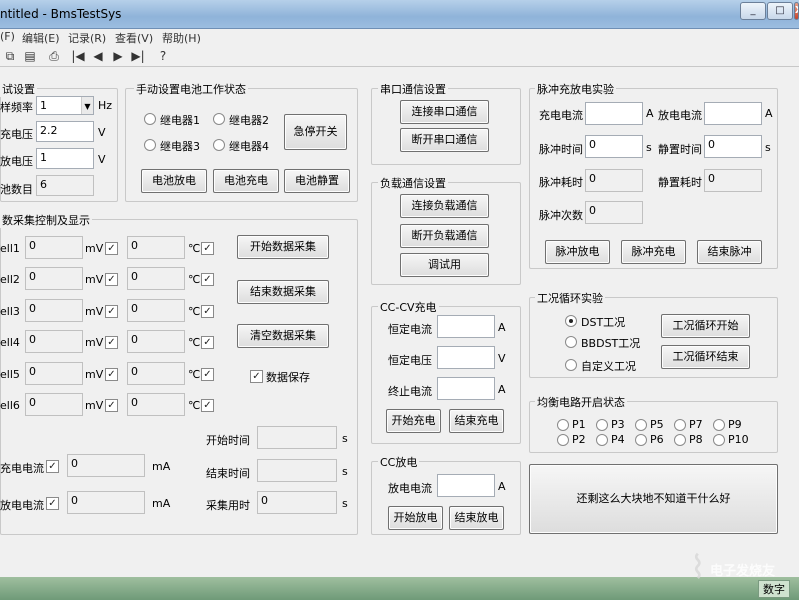  What do you see at coordinates (780, 11) in the screenshot?
I see `maximize-button: □` at bounding box center [780, 11].